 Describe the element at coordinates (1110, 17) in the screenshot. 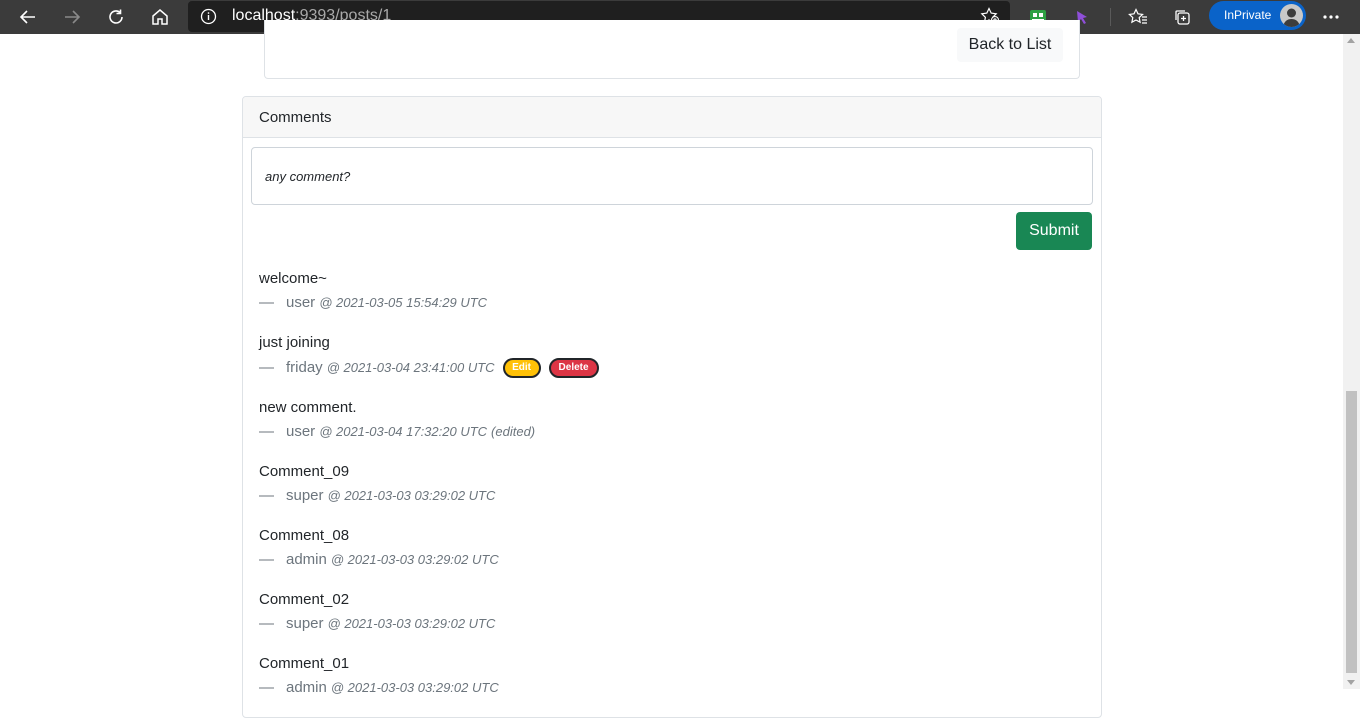

I see `toolbar-divider` at that location.